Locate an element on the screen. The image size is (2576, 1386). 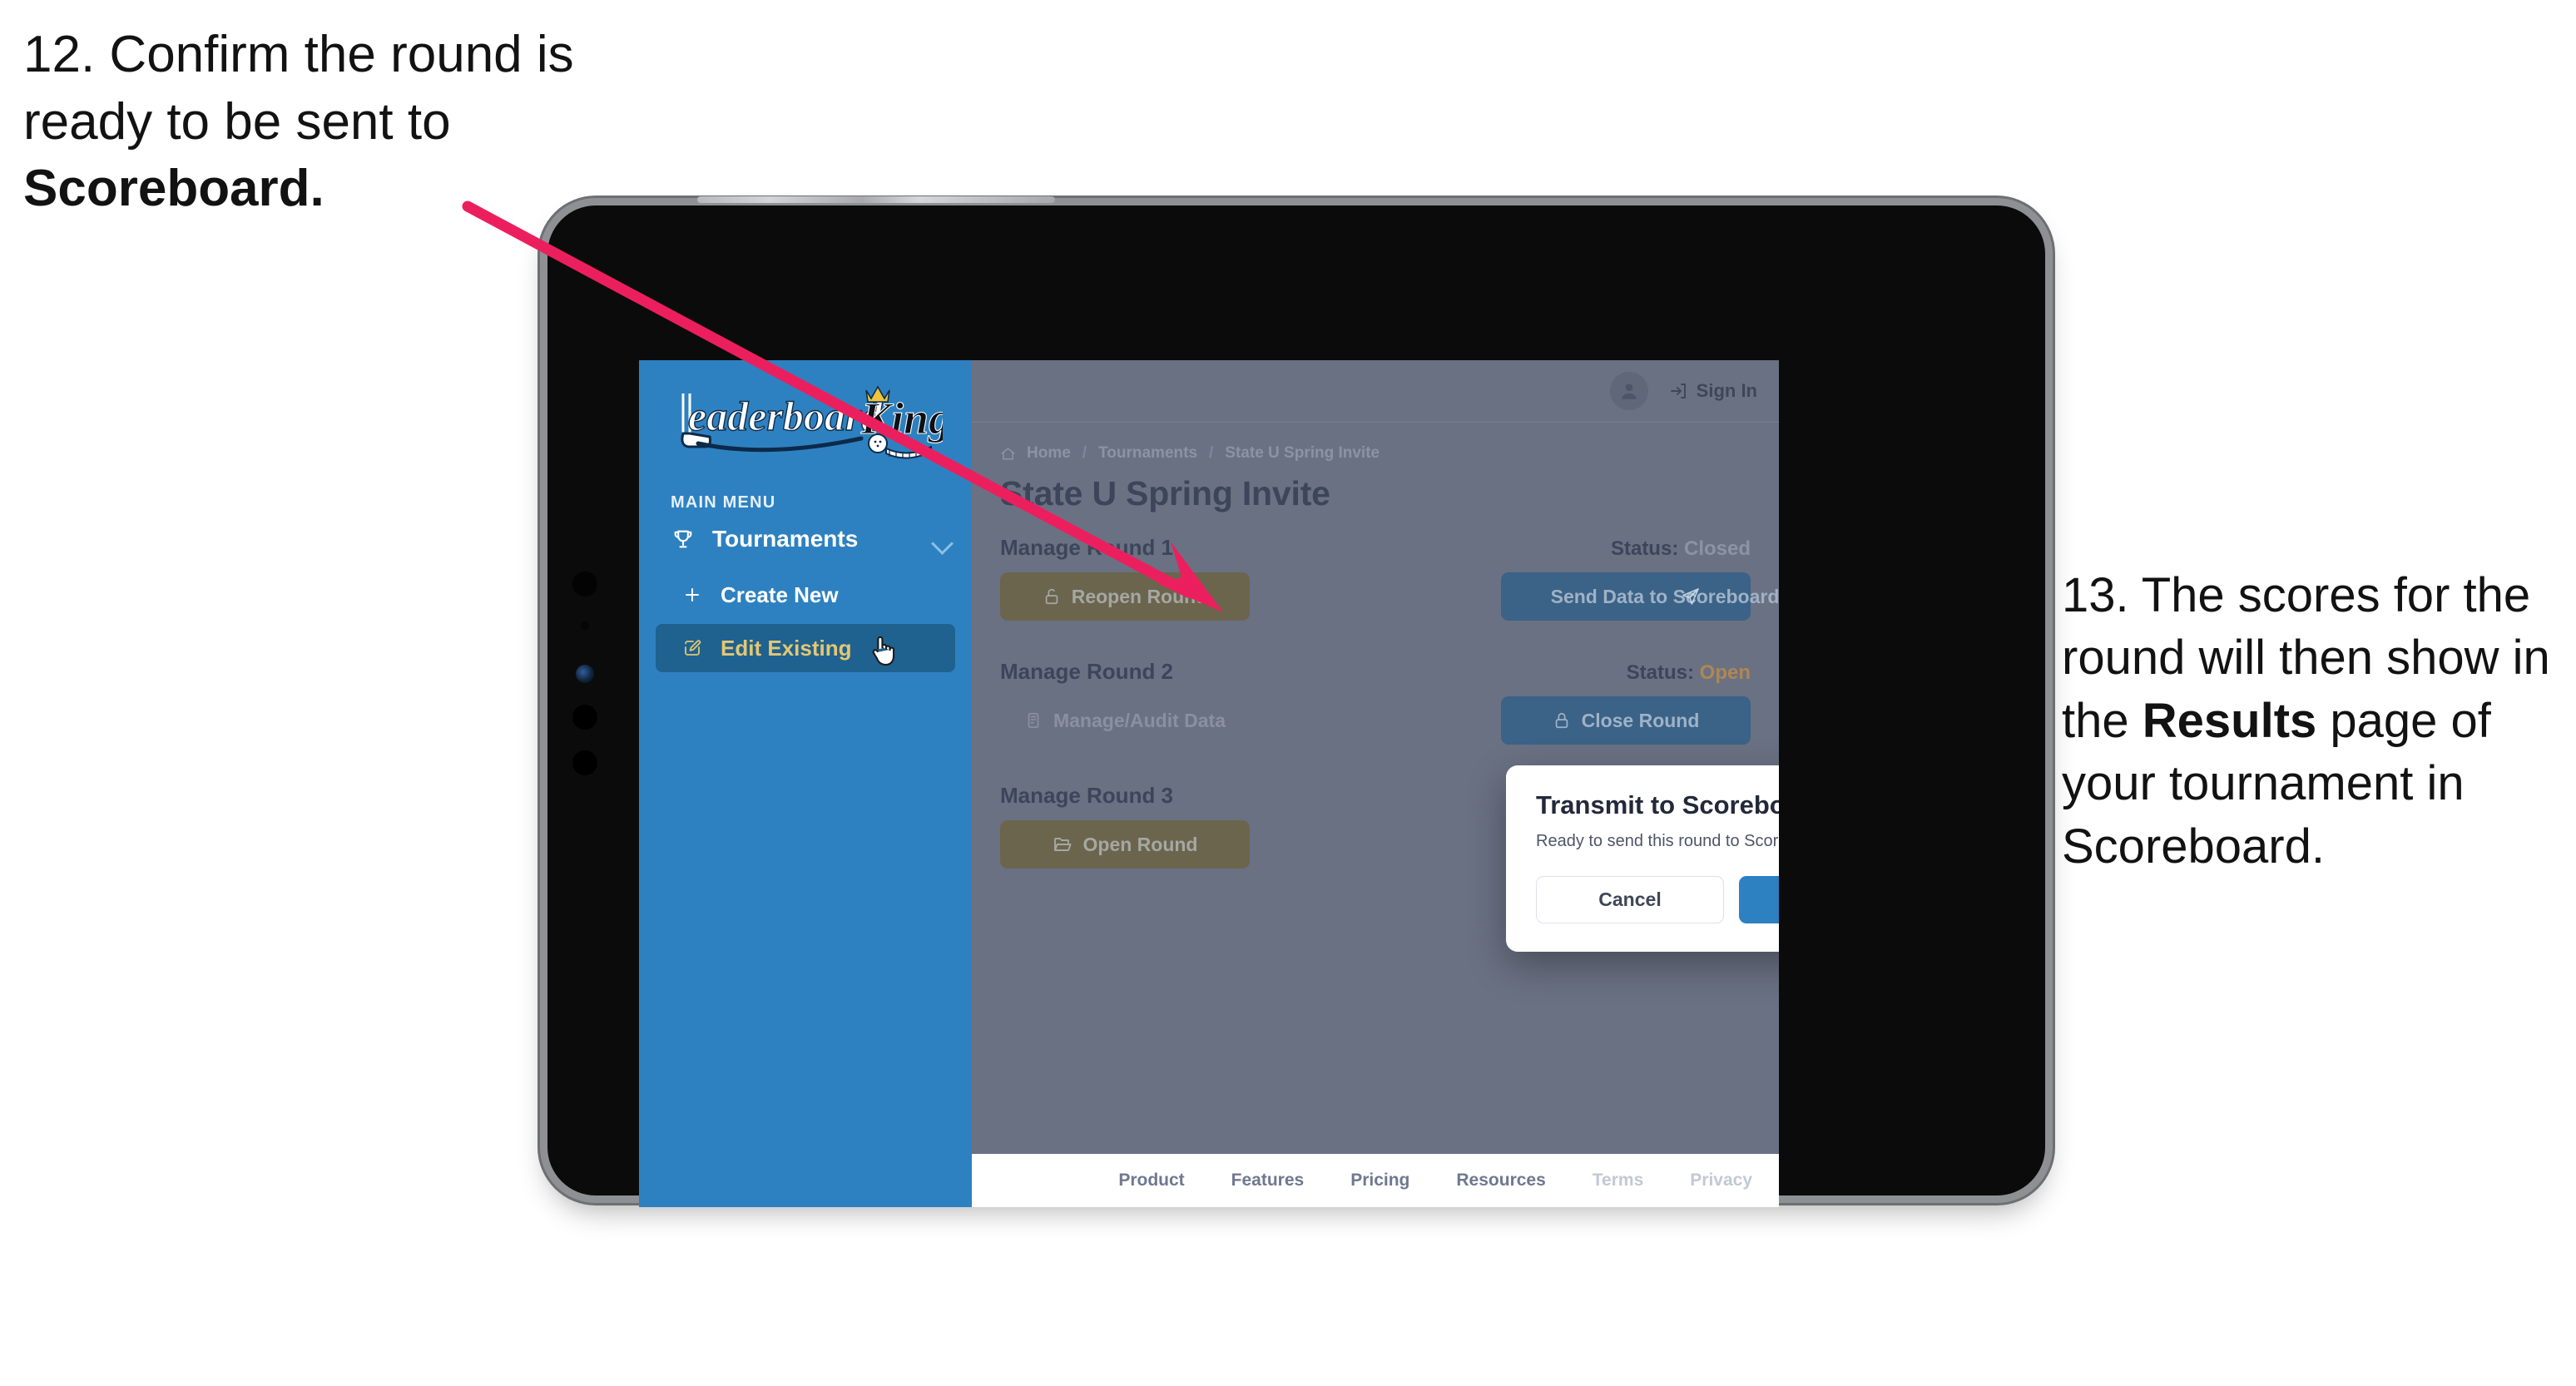
round-status-2: Status: Open is located at coordinates (1689, 673).